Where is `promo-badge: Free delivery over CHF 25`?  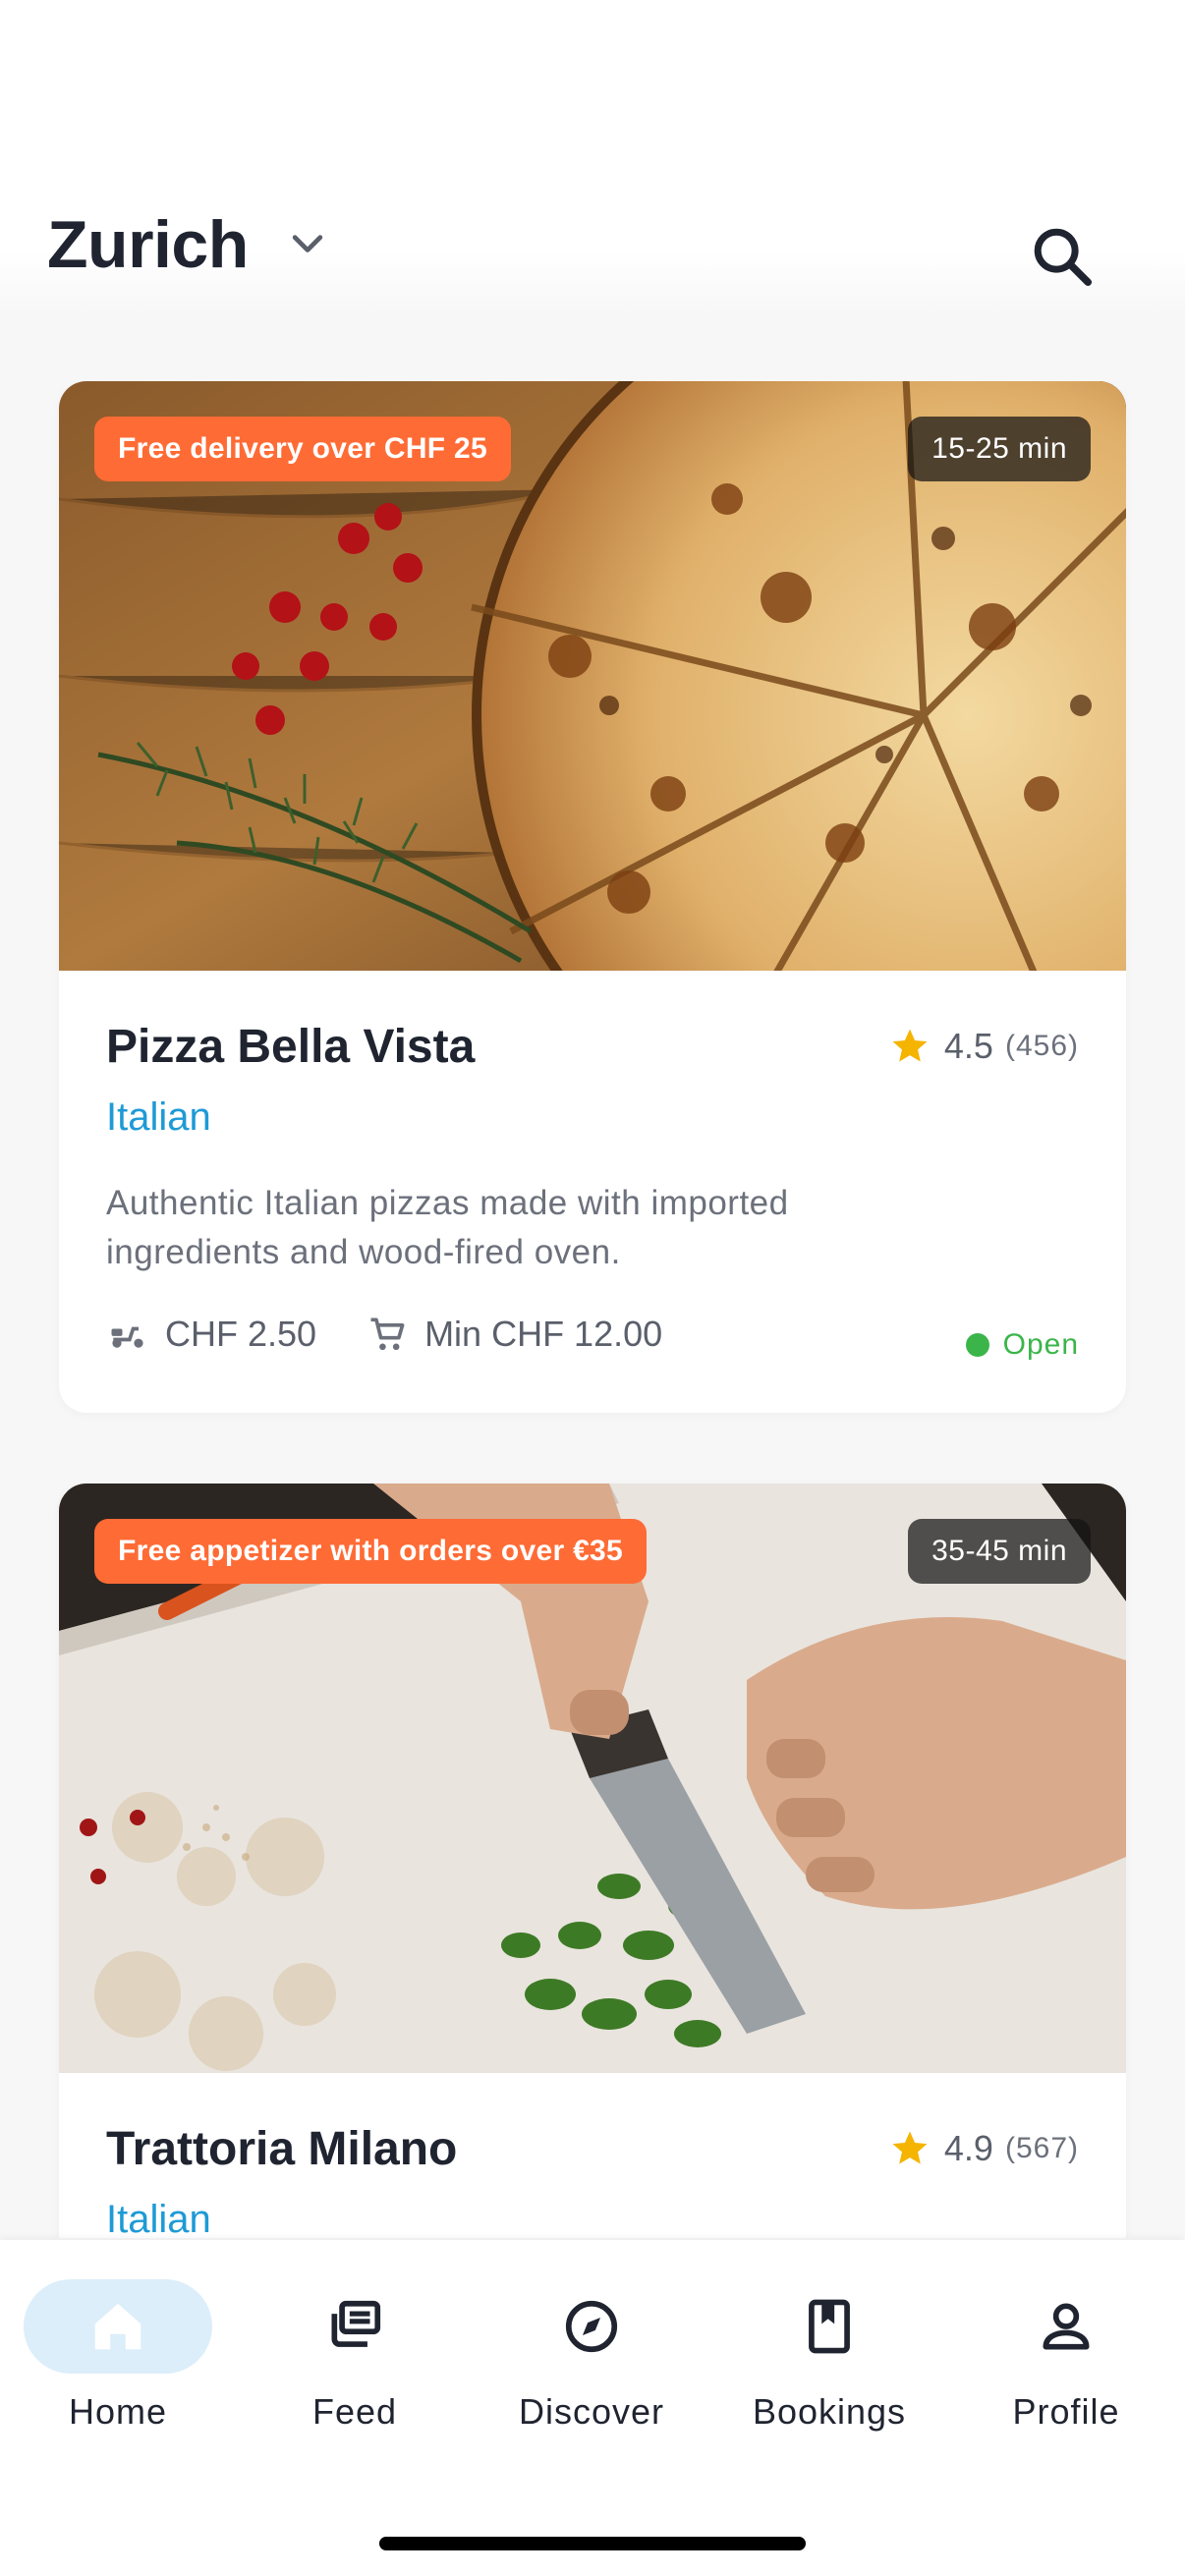 promo-badge: Free delivery over CHF 25 is located at coordinates (303, 449).